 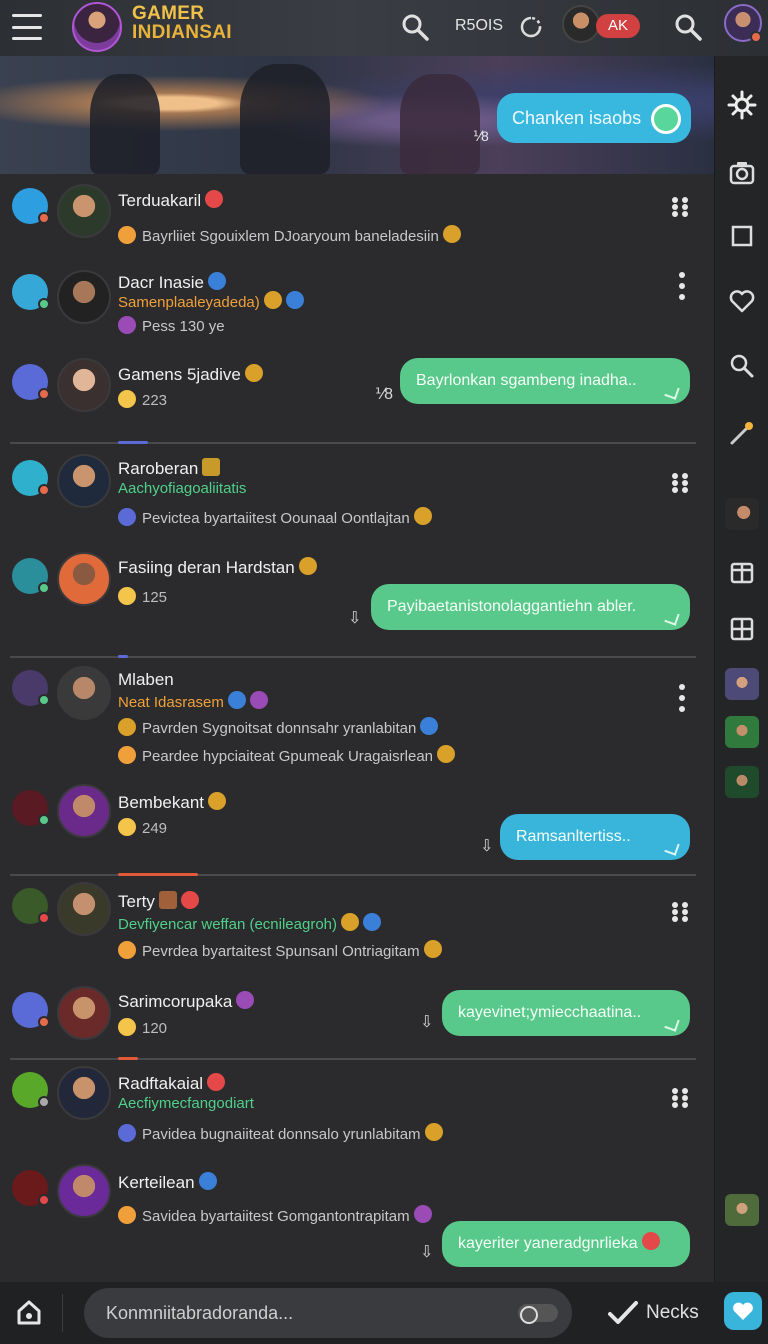 I want to click on globe-icon, so click(x=127, y=517).